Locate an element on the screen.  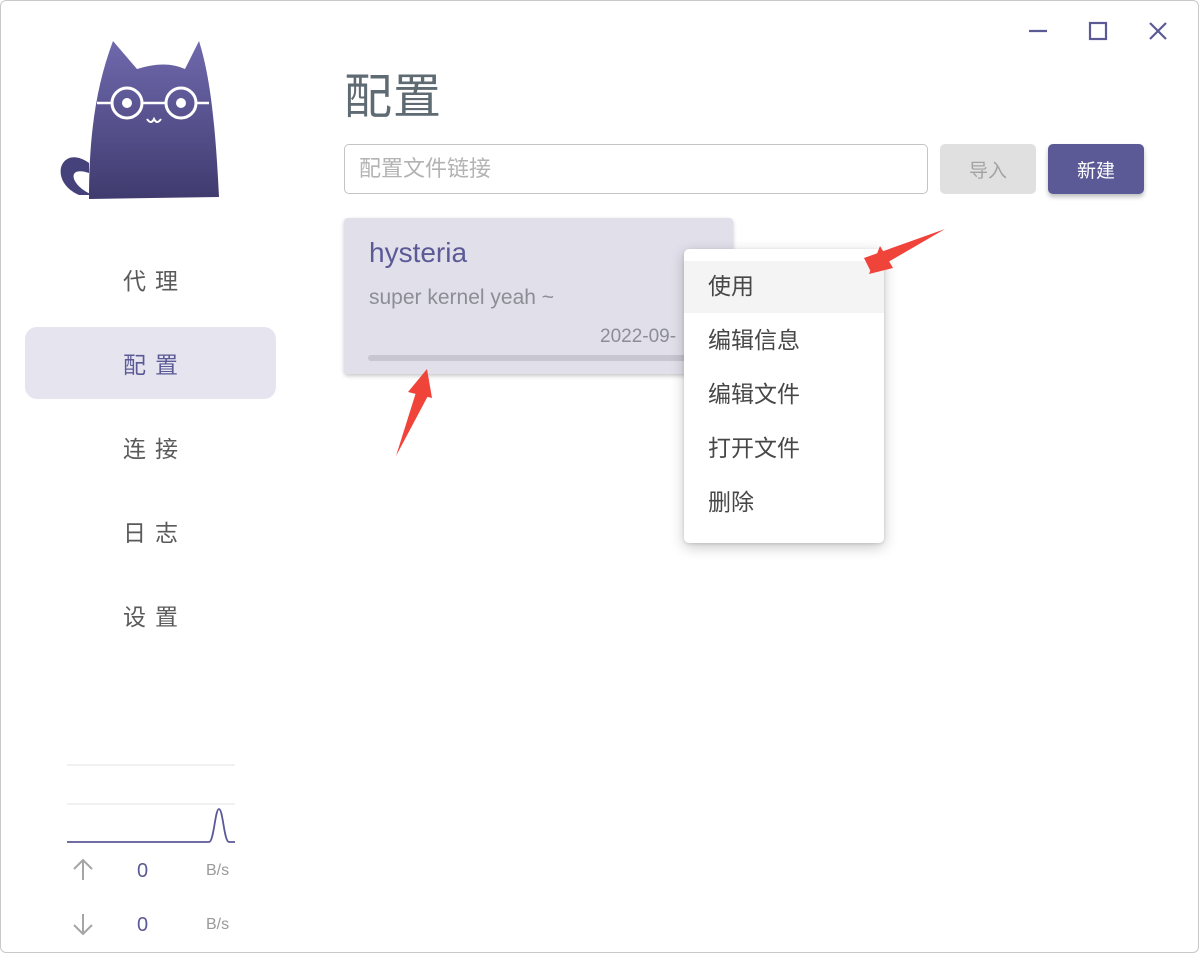
sidebar-item-connections: 连接 is located at coordinates (150, 447).